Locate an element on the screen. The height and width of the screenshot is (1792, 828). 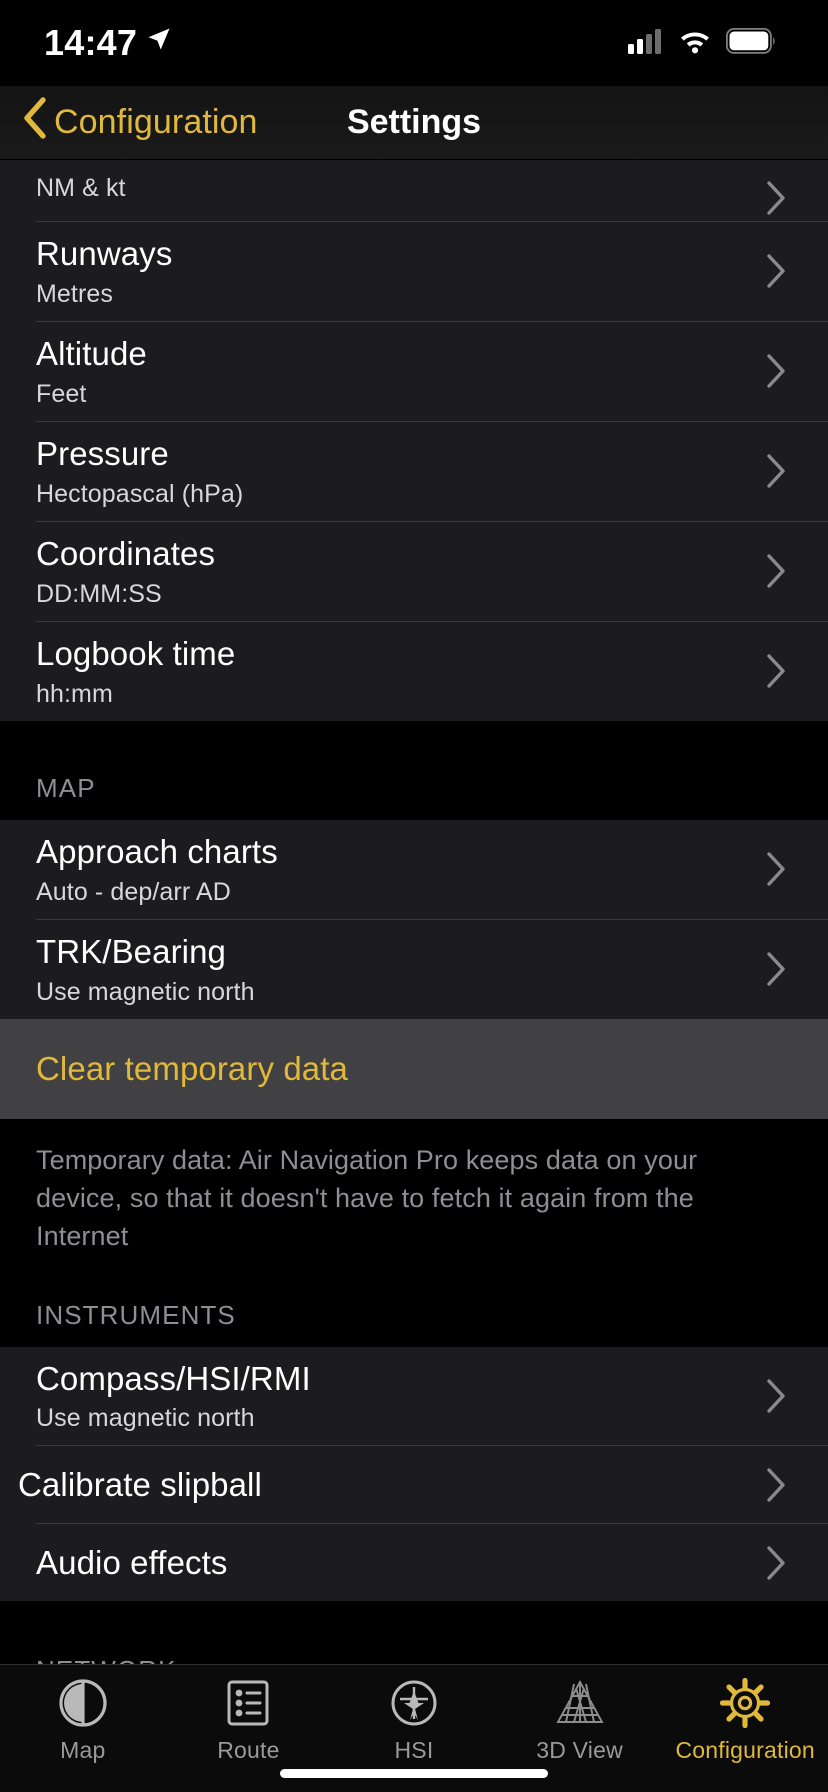
list-item-trk-bearing: TRK/Bearing Use magnetic north is located at coordinates (414, 969).